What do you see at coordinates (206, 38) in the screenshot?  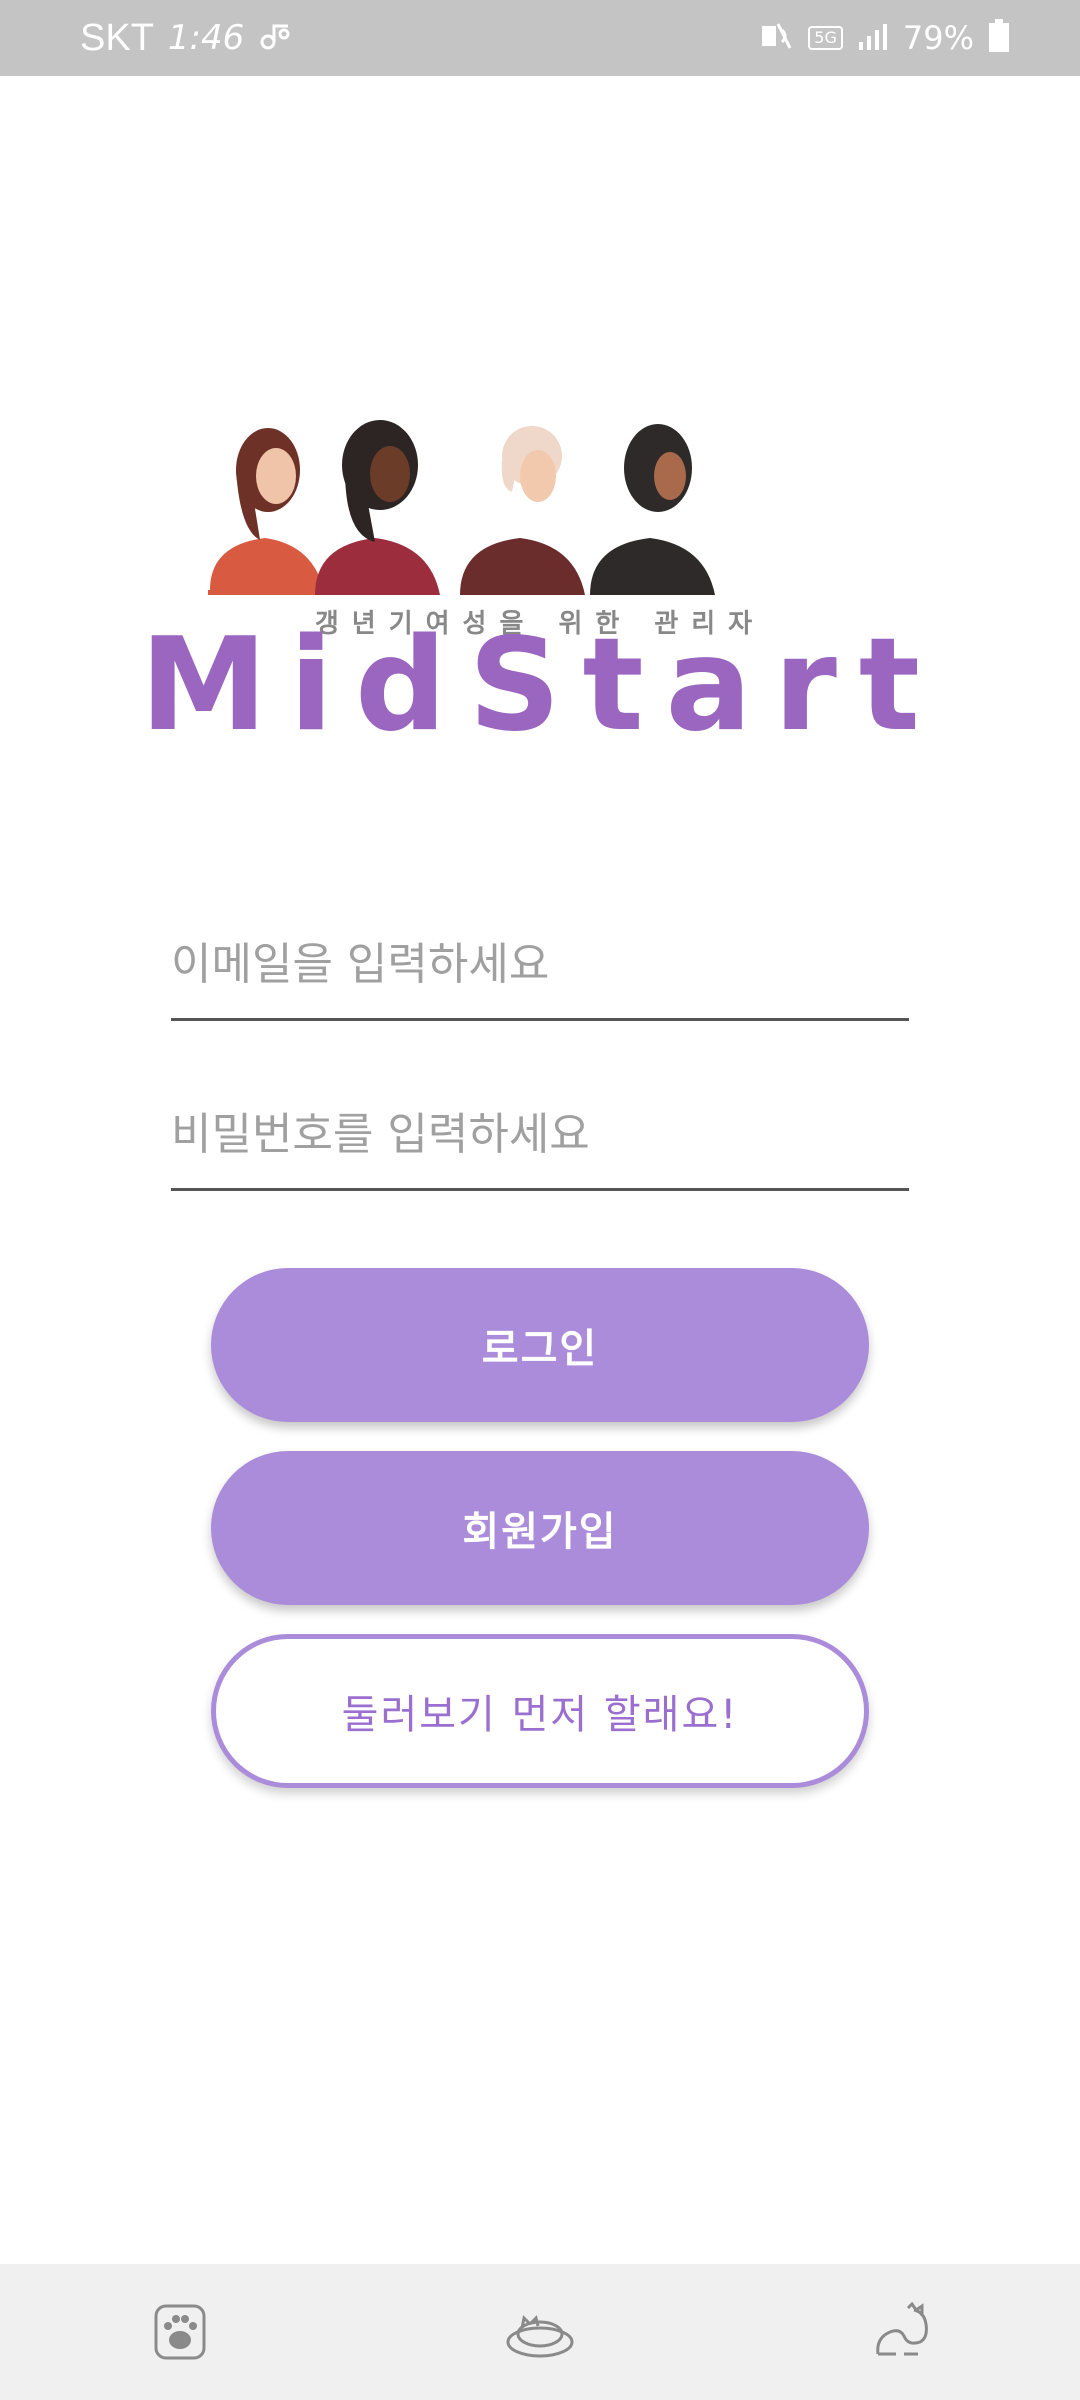 I see `clock: 1:46` at bounding box center [206, 38].